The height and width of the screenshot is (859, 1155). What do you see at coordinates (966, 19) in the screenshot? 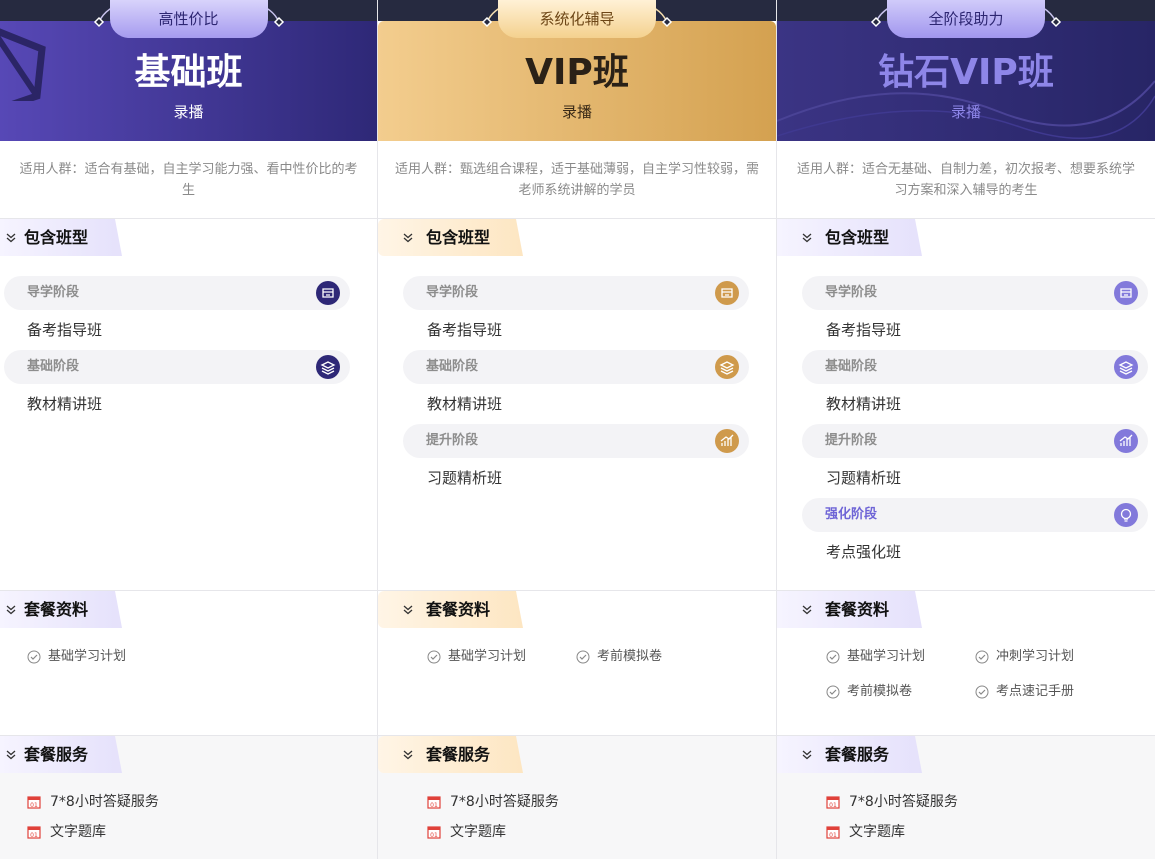
I see `plan-tag: 全阶段助力` at bounding box center [966, 19].